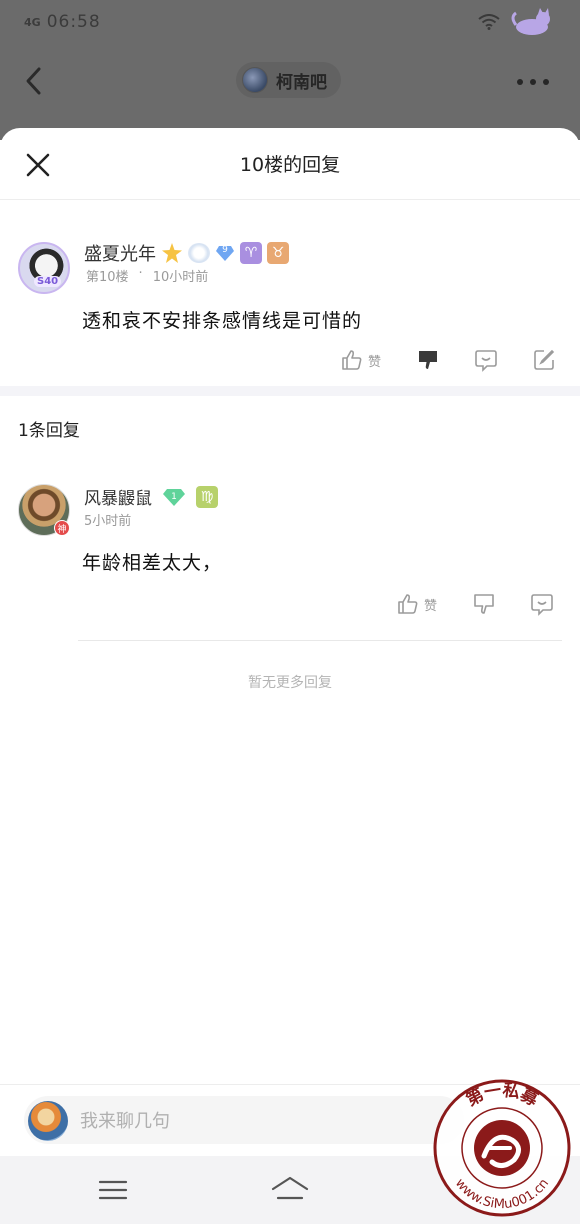 This screenshot has height=1224, width=580. What do you see at coordinates (207, 496) in the screenshot?
I see `virgo-icon: ♍` at bounding box center [207, 496].